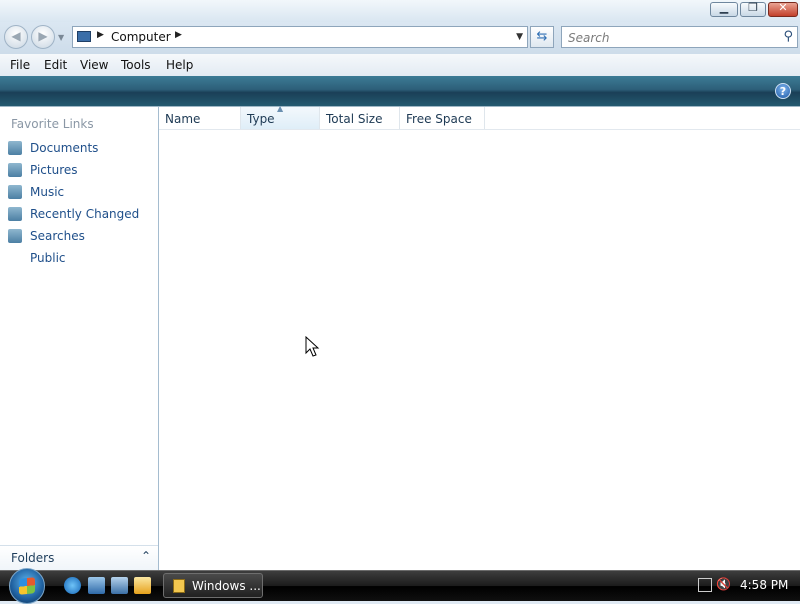 Image resolution: width=800 pixels, height=604 pixels. I want to click on start-button, so click(27, 586).